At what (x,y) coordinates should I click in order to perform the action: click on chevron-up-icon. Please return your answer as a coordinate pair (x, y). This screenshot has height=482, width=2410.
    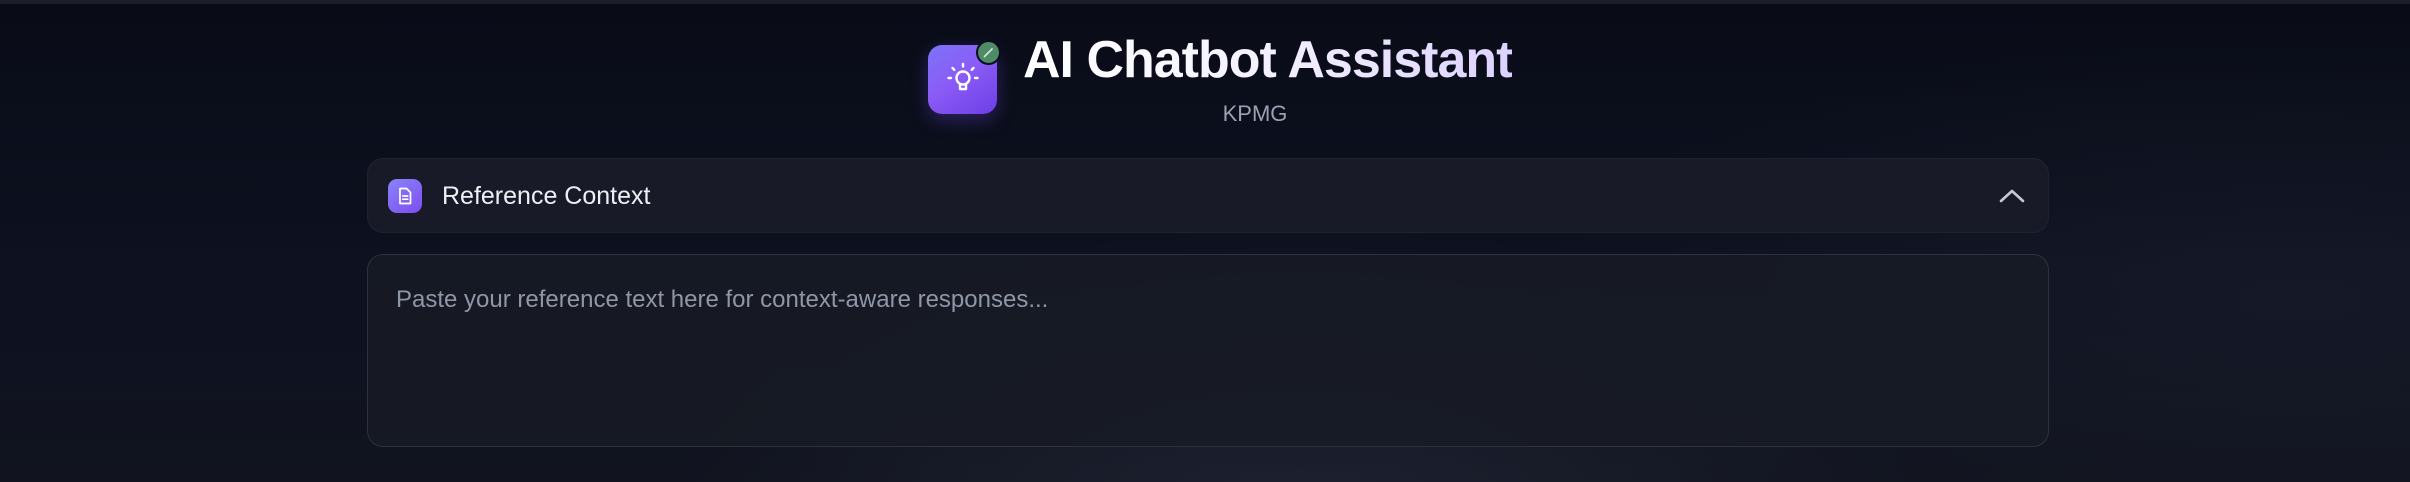
    Looking at the image, I should click on (2012, 197).